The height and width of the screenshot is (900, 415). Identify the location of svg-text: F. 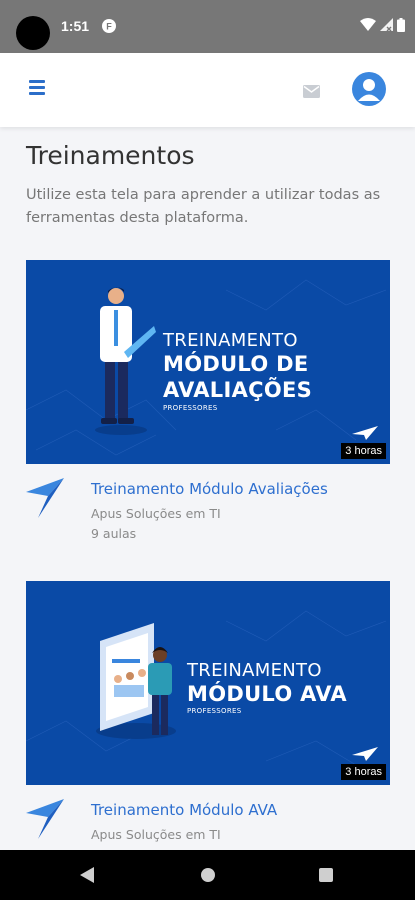
(109, 27).